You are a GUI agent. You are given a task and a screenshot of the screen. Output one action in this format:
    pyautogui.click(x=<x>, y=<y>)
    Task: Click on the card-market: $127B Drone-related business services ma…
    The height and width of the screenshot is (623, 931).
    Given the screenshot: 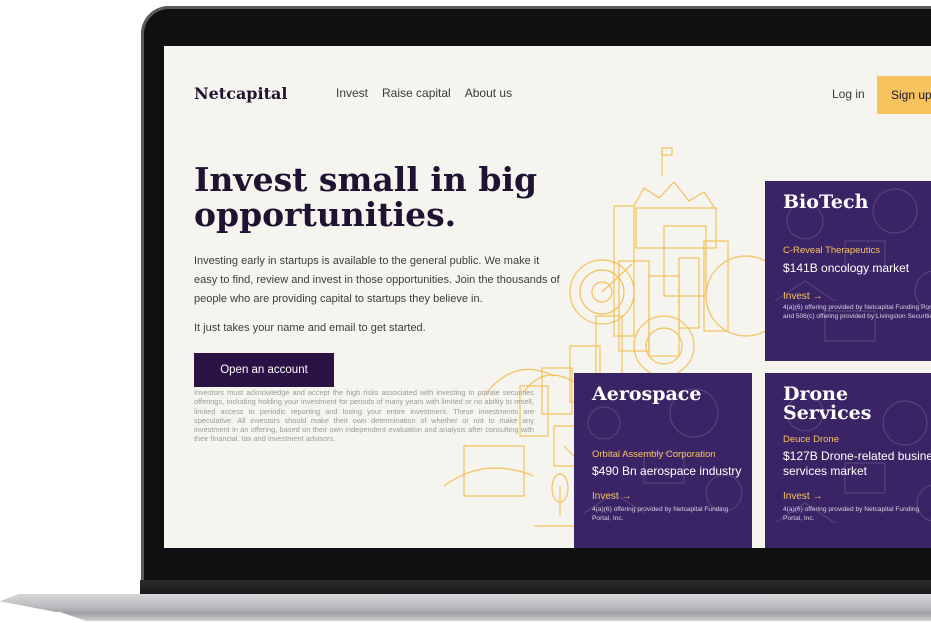 What is the action you would take?
    pyautogui.click(x=857, y=463)
    